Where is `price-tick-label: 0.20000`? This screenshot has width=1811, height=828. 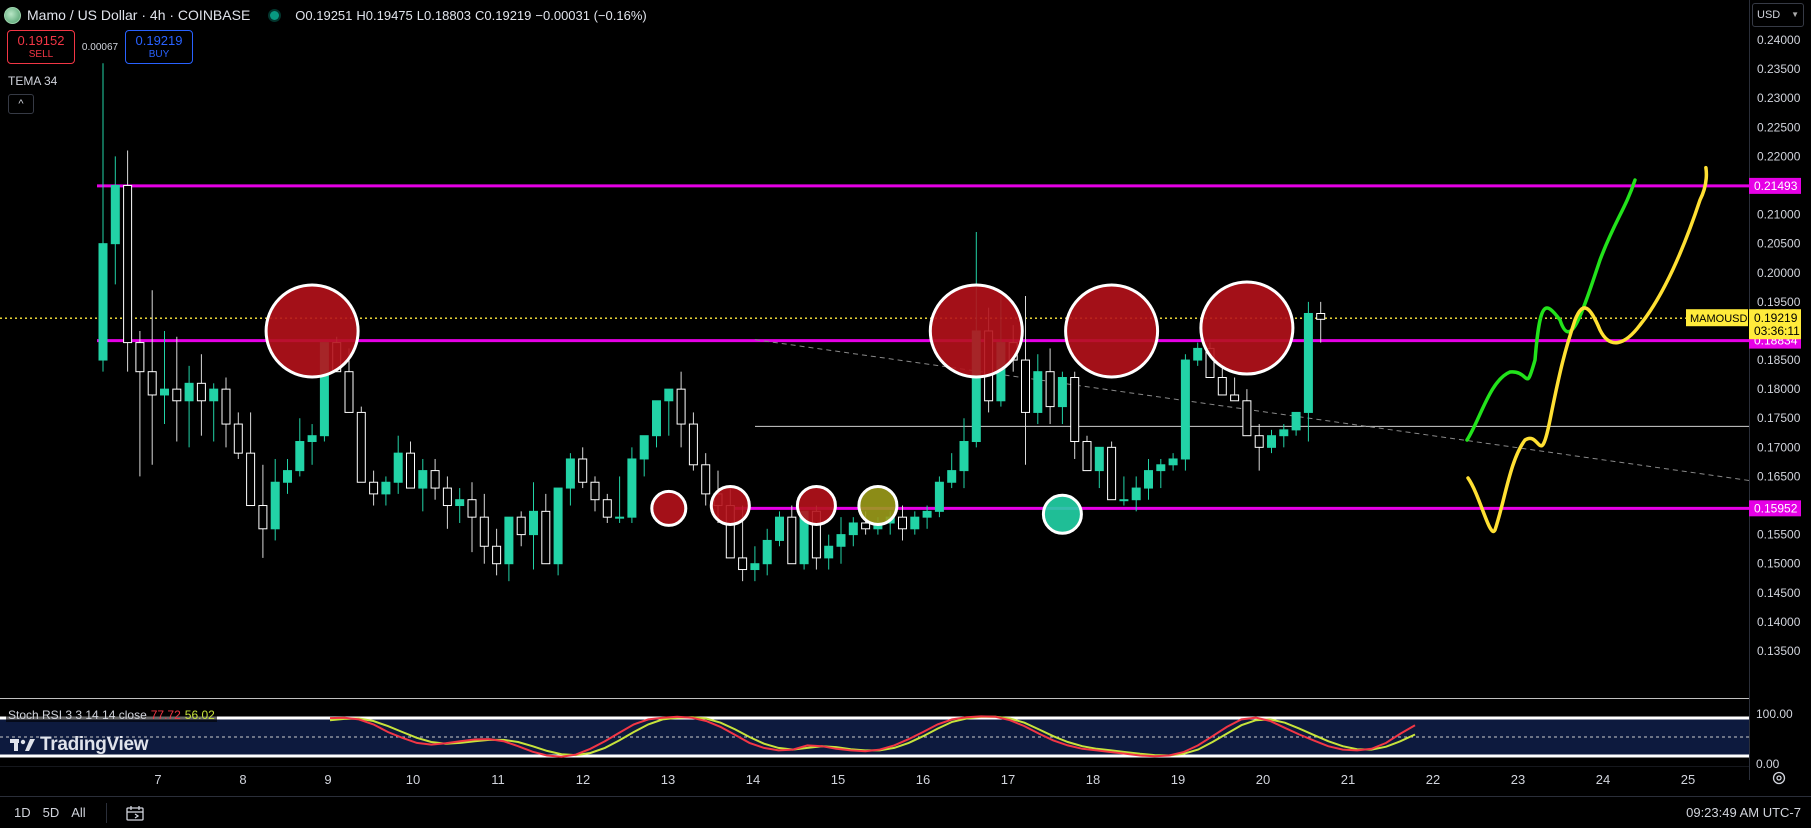 price-tick-label: 0.20000 is located at coordinates (1779, 273).